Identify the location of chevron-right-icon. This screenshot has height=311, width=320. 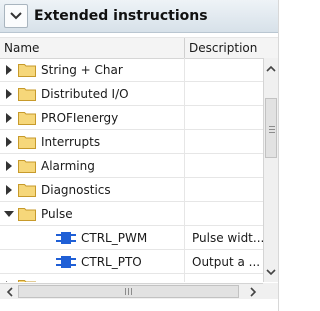
(252, 291).